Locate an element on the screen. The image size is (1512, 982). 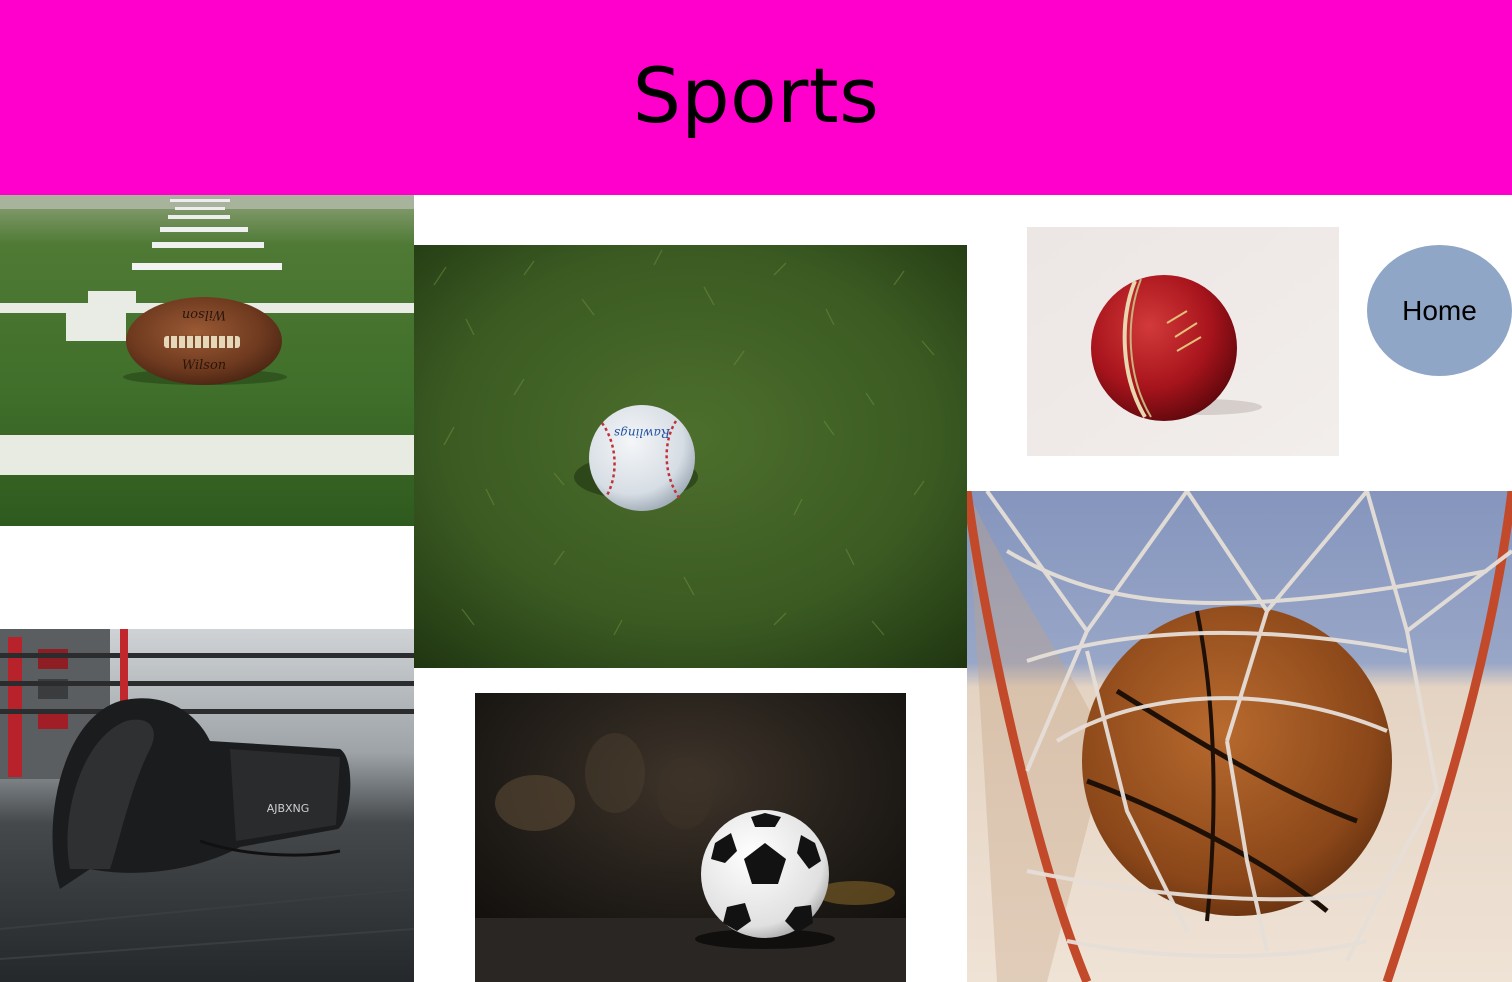
american-football-photo: Wilson Wilson is located at coordinates (207, 360).